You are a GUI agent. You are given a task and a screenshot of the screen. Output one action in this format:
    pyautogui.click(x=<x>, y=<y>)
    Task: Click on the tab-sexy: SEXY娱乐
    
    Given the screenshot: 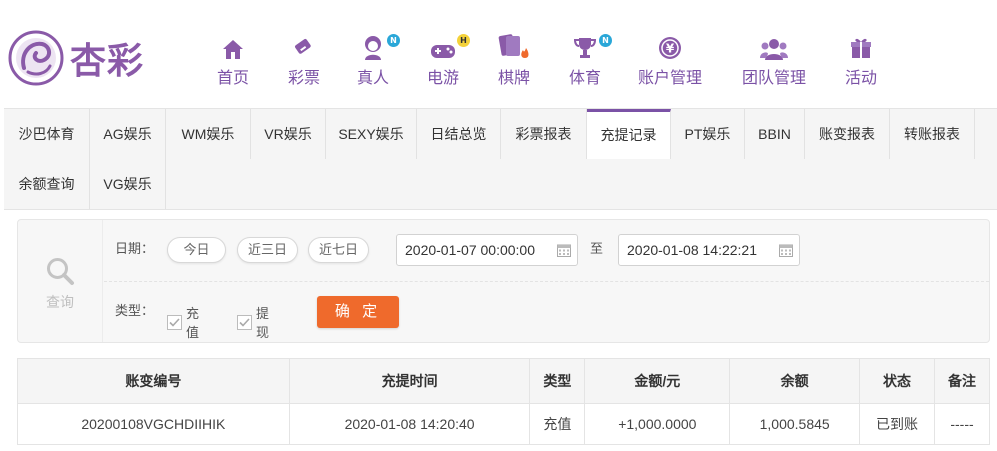 What is the action you would take?
    pyautogui.click(x=371, y=134)
    